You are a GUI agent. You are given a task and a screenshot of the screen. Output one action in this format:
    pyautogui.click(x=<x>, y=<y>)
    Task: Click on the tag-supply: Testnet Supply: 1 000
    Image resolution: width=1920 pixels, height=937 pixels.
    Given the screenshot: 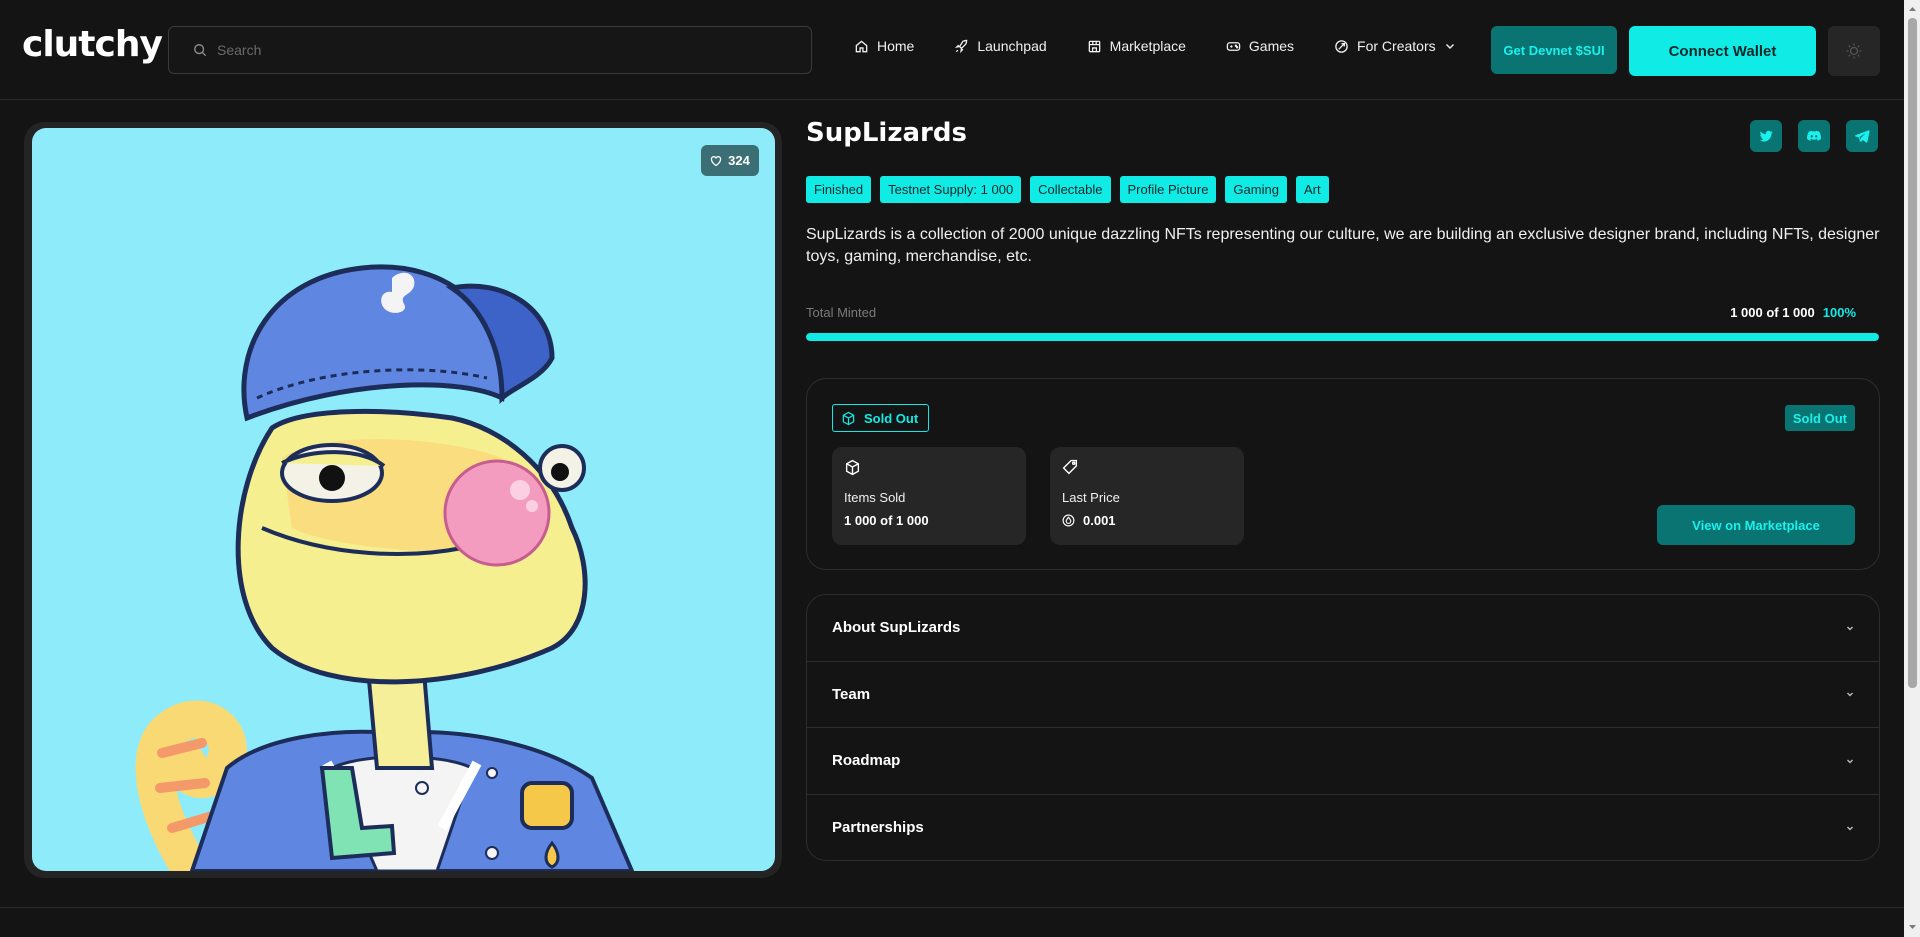 What is the action you would take?
    pyautogui.click(x=951, y=189)
    